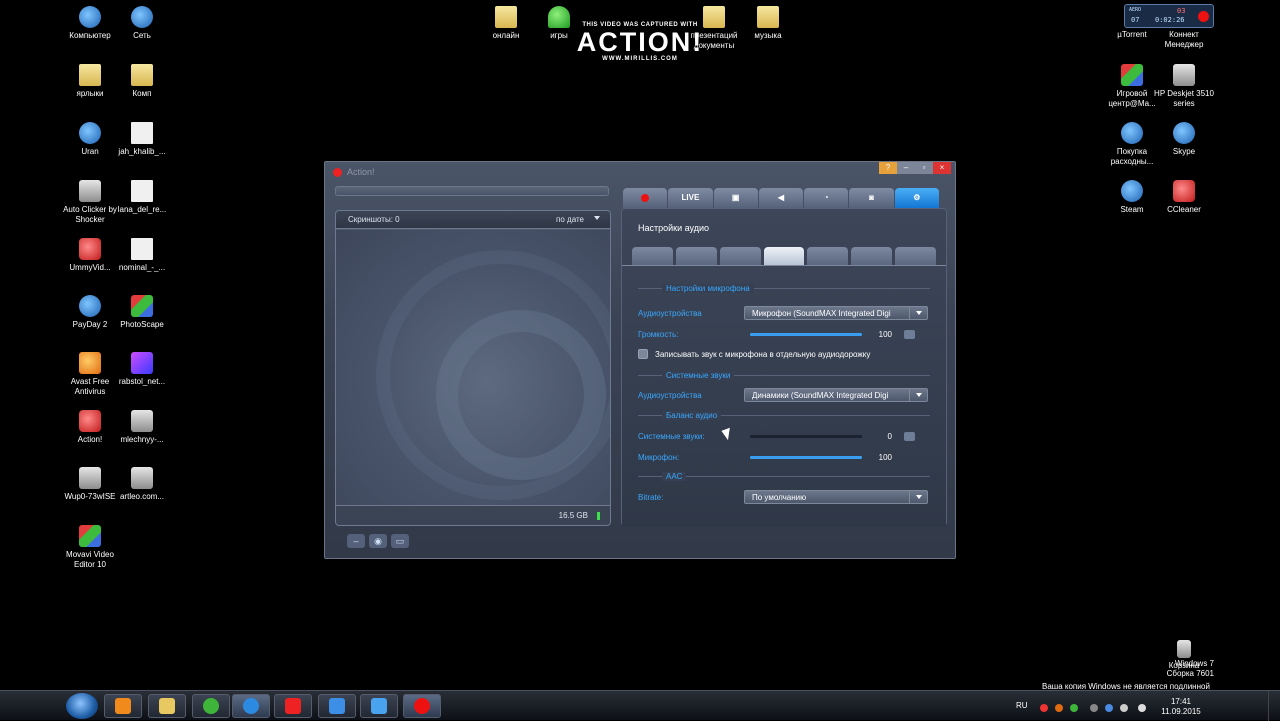  What do you see at coordinates (1169, 16) in the screenshot?
I see `recording-widget: AERO 07 0:02:26 03` at bounding box center [1169, 16].